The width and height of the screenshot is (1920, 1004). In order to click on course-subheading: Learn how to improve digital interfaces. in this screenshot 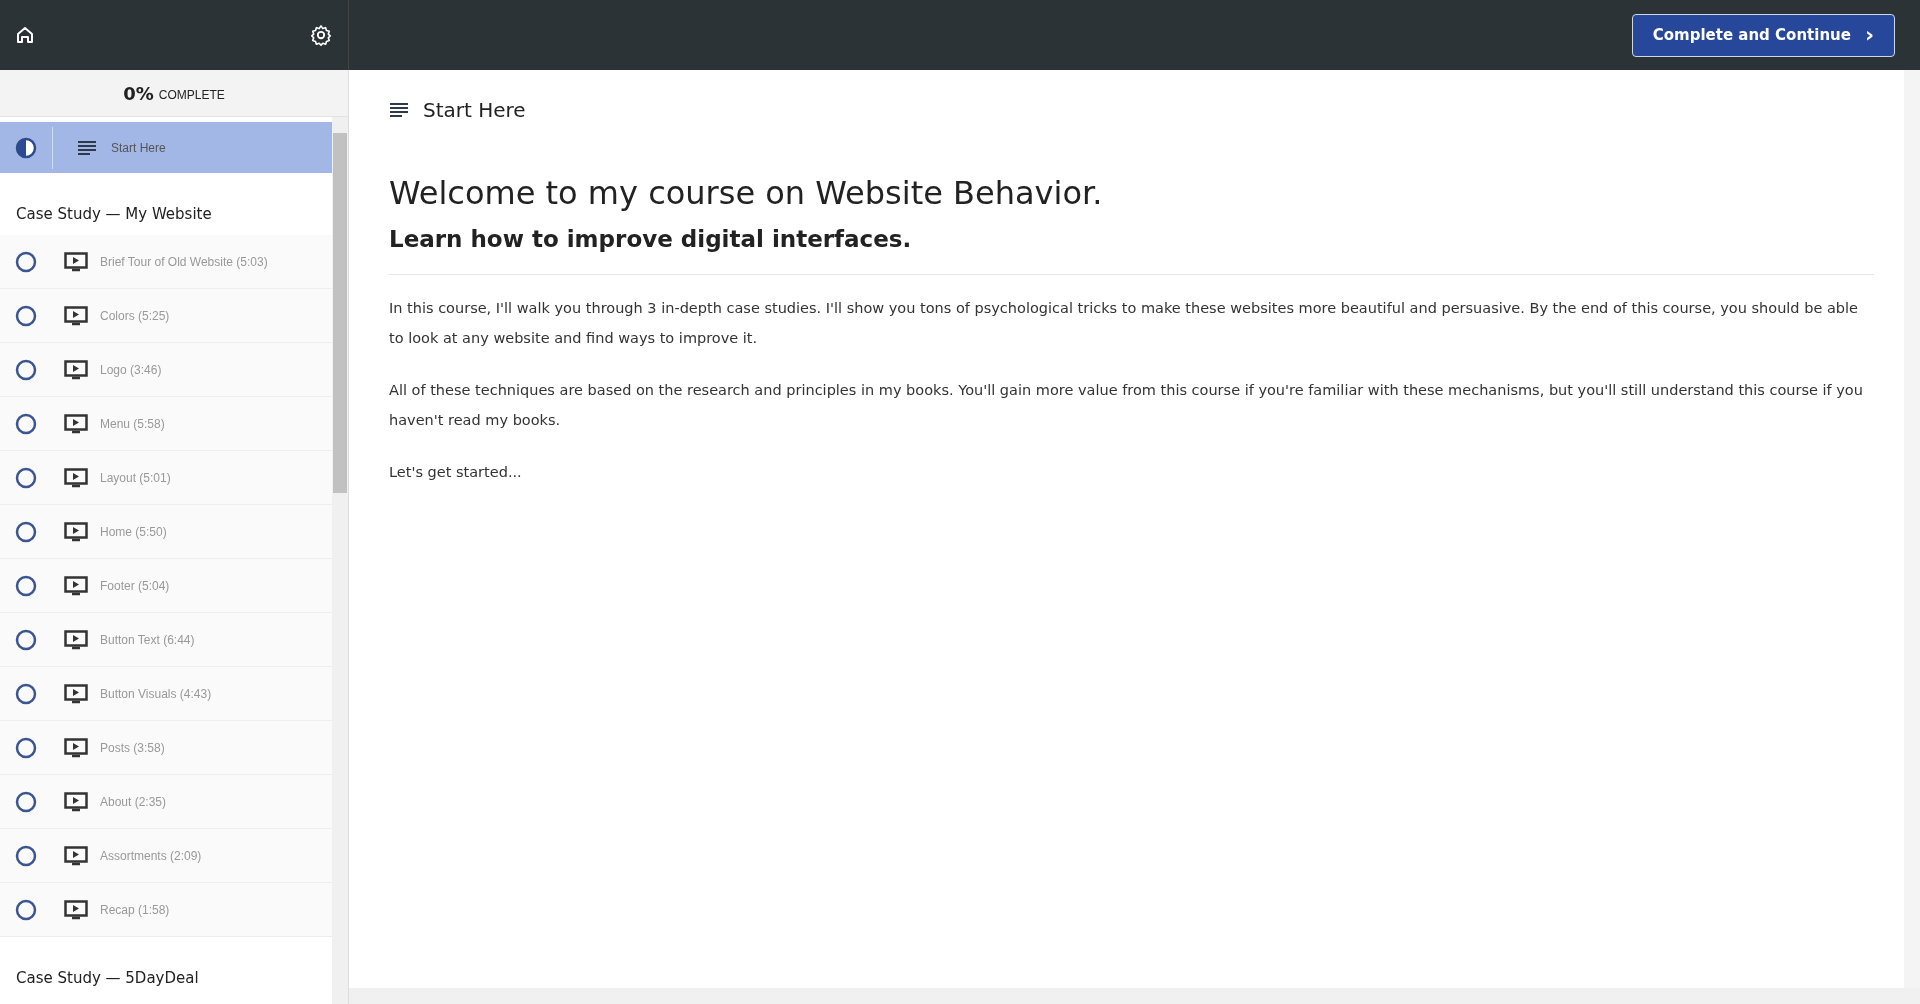, I will do `click(651, 239)`.